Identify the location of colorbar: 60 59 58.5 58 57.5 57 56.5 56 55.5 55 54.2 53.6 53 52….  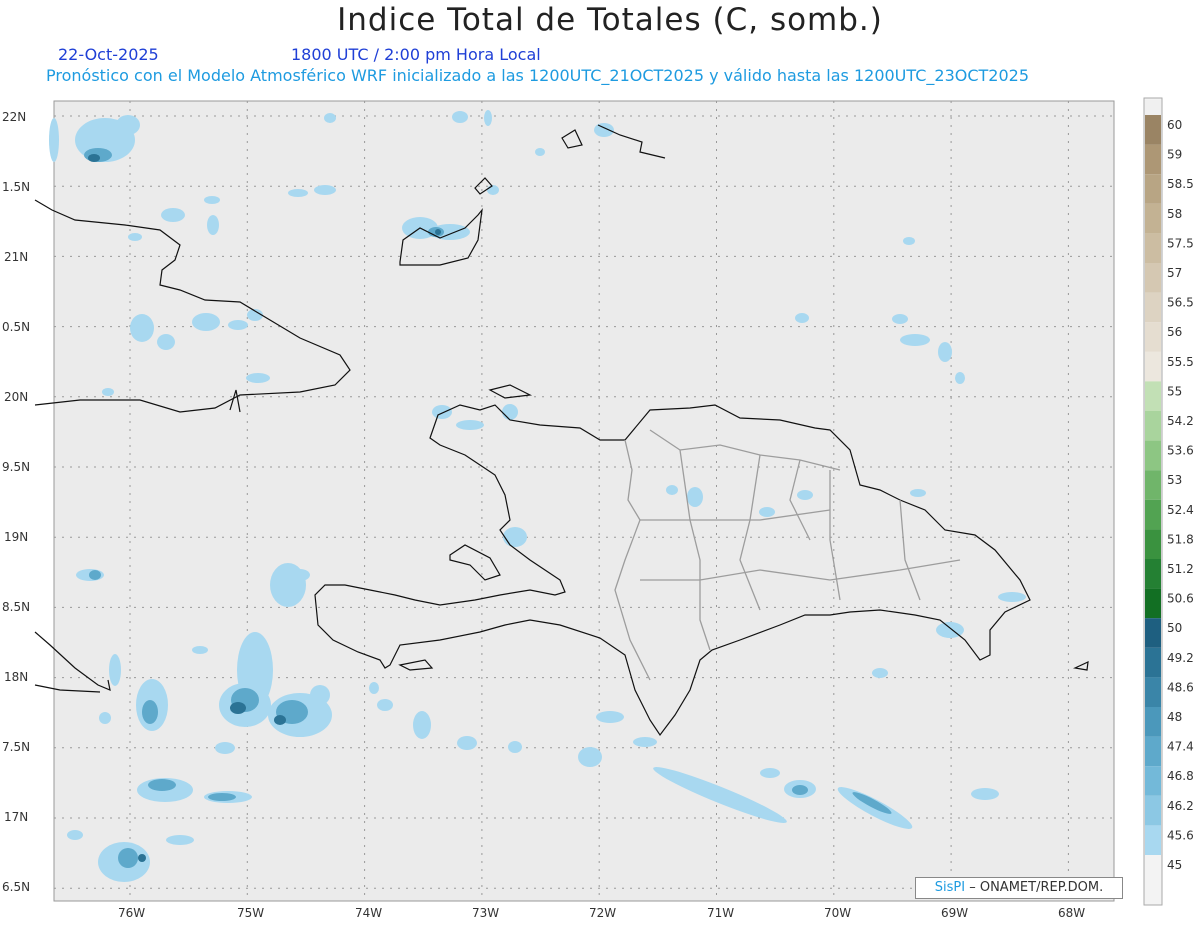
(1169, 486).